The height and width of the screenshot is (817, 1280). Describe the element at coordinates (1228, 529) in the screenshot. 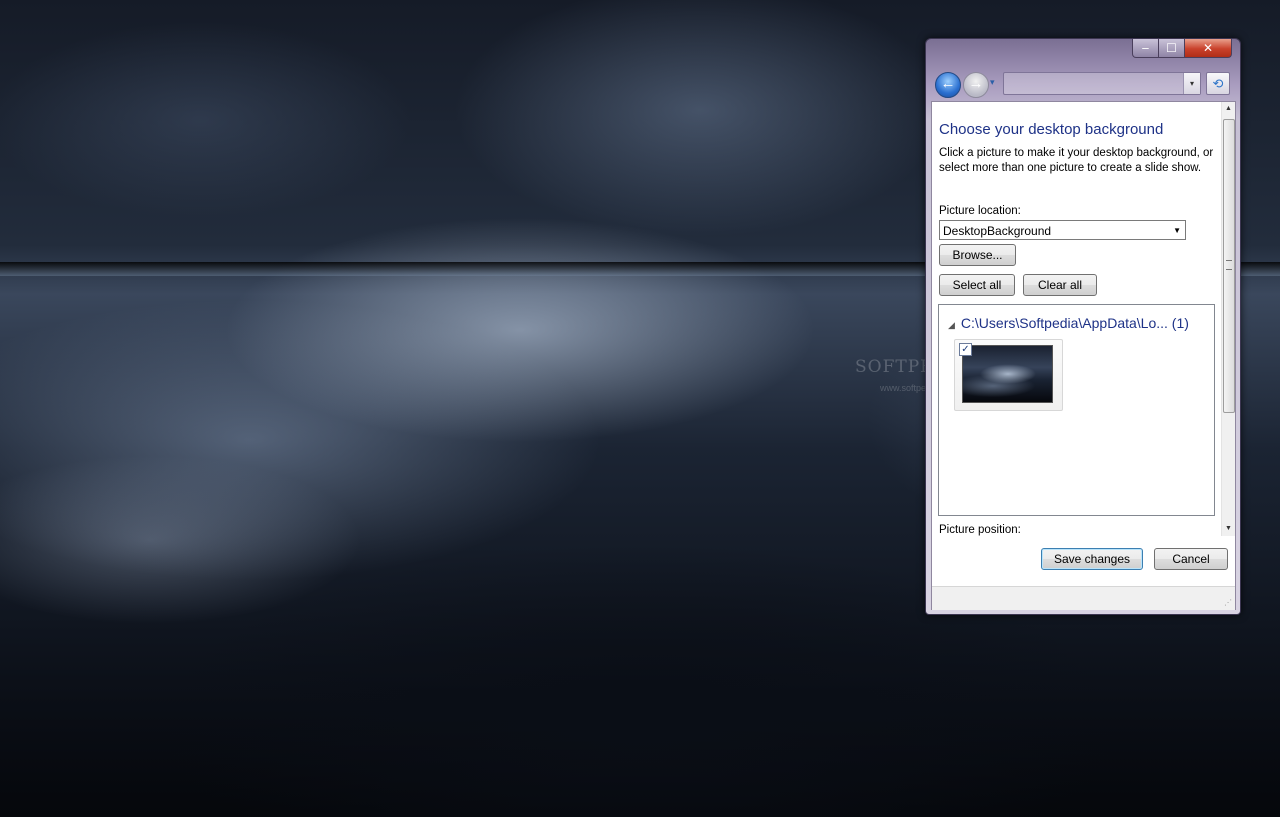

I see `scroll-down-icon: ▼` at that location.